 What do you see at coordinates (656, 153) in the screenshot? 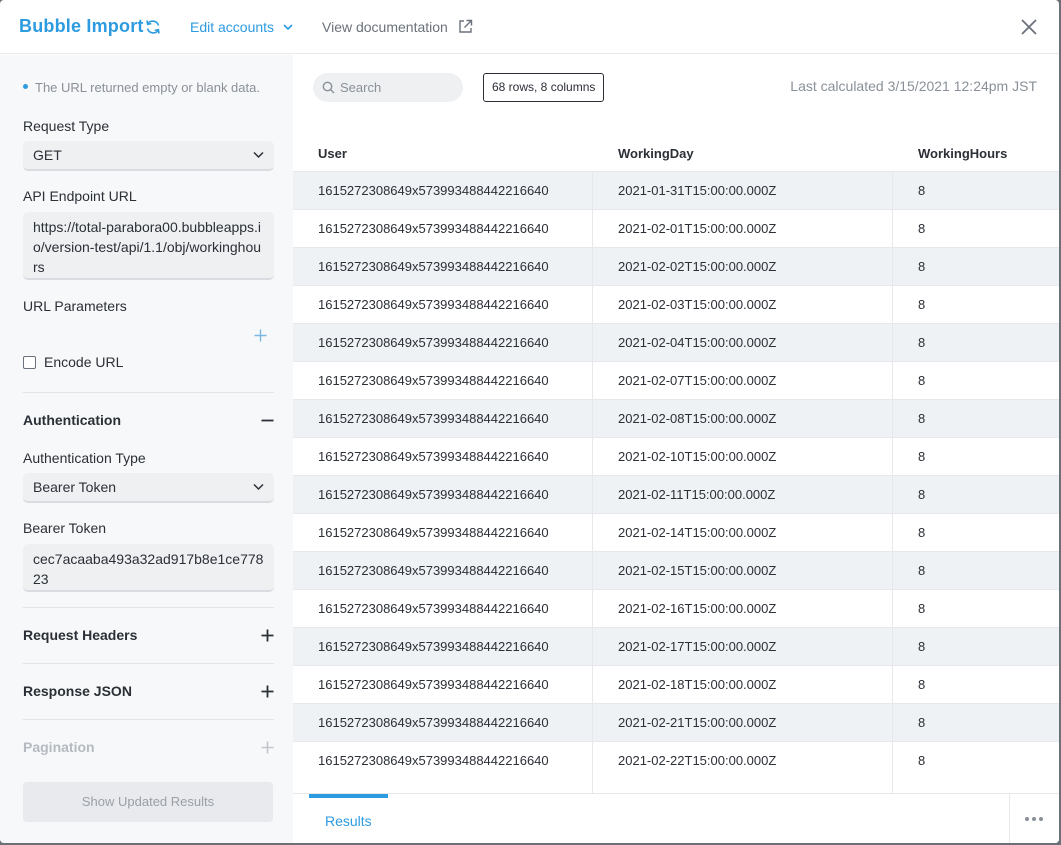
I see `column-header: WorkingDay` at bounding box center [656, 153].